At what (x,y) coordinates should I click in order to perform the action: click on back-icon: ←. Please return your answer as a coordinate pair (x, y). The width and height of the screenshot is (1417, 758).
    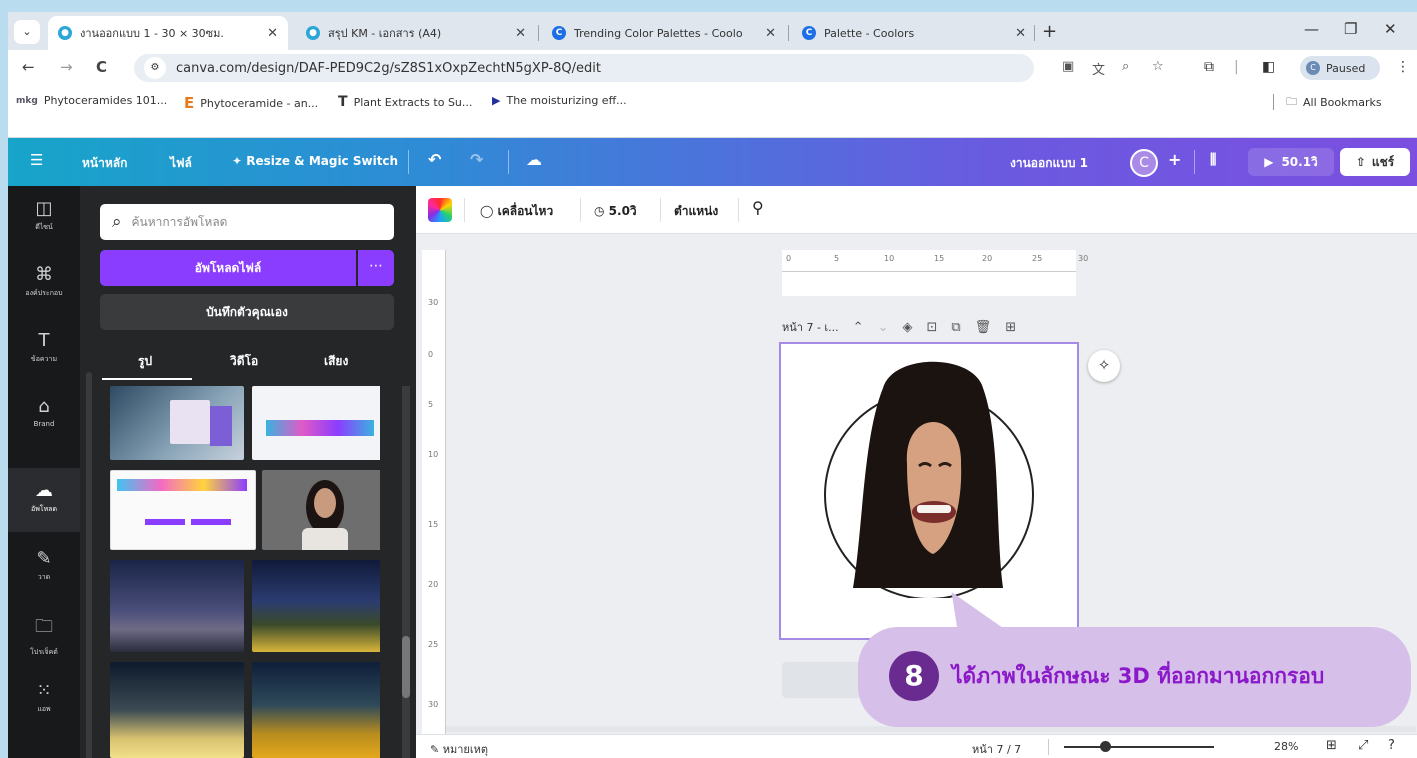
    Looking at the image, I should click on (28, 67).